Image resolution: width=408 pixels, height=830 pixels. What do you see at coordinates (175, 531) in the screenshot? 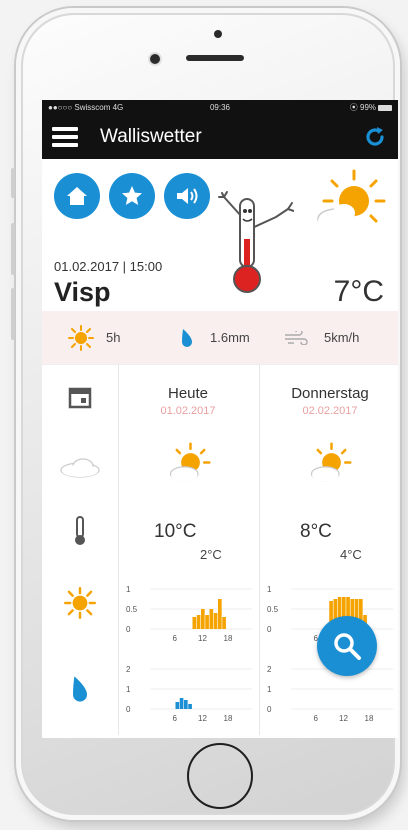
I see `max-temperature: 10°C` at bounding box center [175, 531].